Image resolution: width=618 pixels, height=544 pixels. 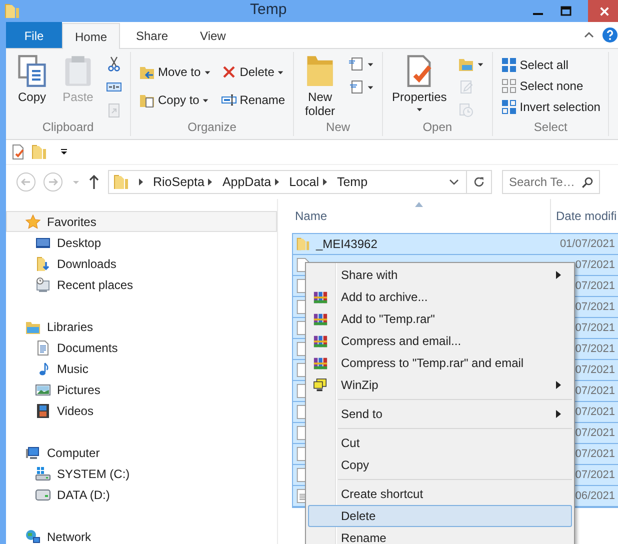 What do you see at coordinates (18, 152) in the screenshot?
I see `page-check-icon` at bounding box center [18, 152].